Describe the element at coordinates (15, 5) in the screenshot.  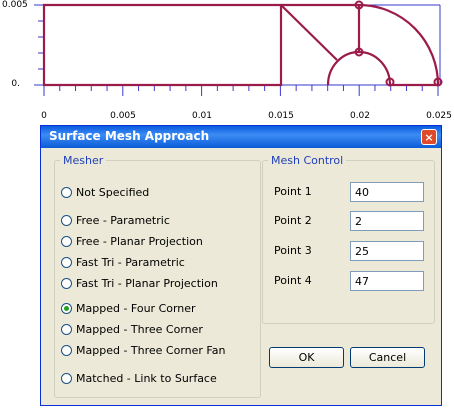
I see `y-tick-label: 0.005` at that location.